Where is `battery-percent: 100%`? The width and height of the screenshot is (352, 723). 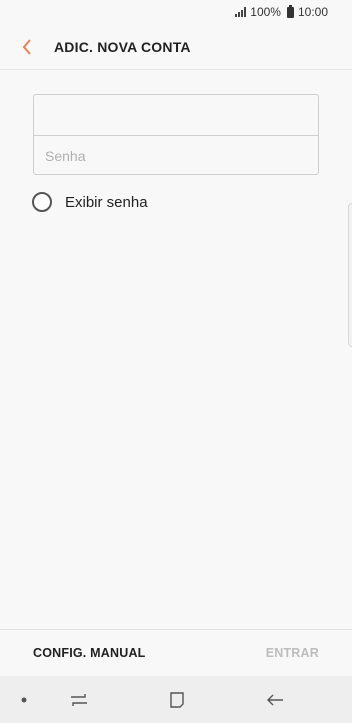 battery-percent: 100% is located at coordinates (265, 12).